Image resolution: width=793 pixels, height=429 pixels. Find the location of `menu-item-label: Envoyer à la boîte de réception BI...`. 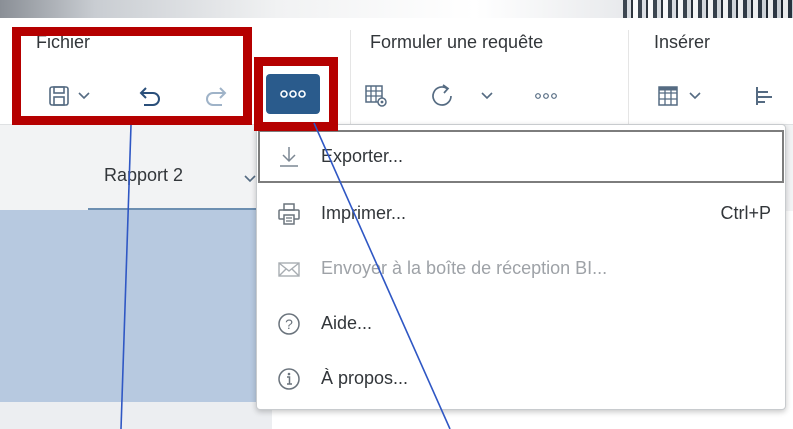

menu-item-label: Envoyer à la boîte de réception BI... is located at coordinates (464, 268).